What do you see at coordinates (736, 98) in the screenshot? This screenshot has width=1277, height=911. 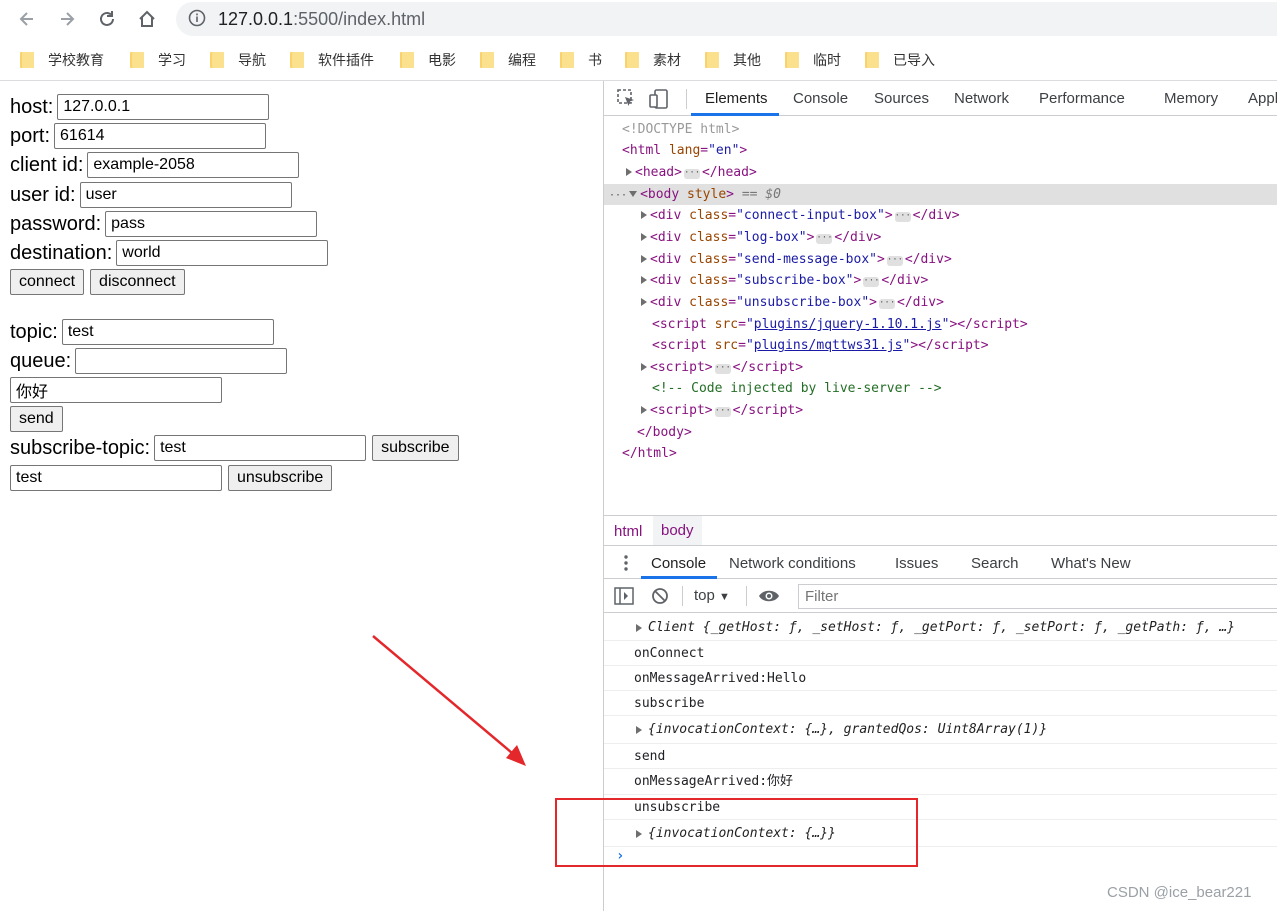 I see `tab-elements: Elements` at bounding box center [736, 98].